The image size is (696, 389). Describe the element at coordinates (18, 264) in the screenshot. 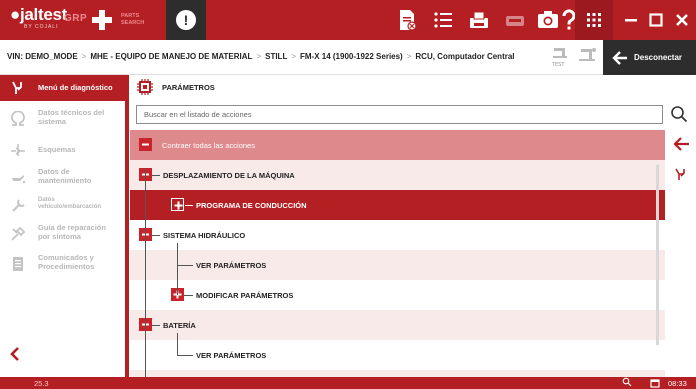

I see `document-icon` at that location.